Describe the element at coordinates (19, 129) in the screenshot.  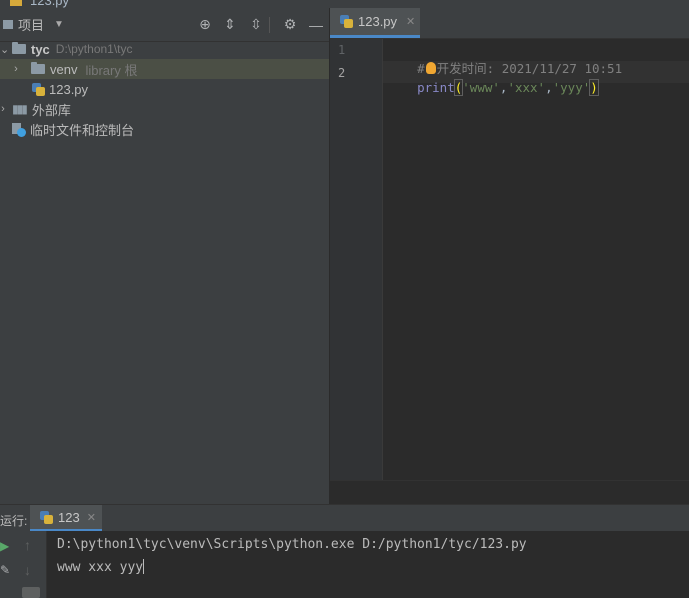
I see `scratches-icon` at that location.